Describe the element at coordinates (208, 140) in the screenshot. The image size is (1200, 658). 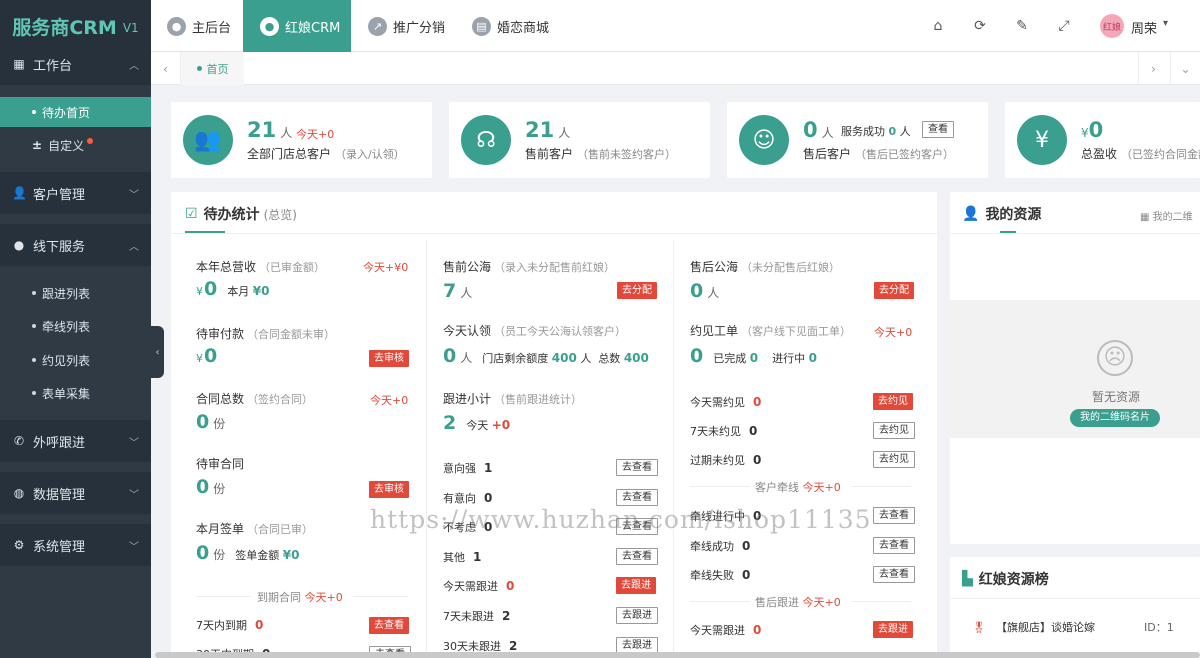
I see `users-icon: 👥` at that location.